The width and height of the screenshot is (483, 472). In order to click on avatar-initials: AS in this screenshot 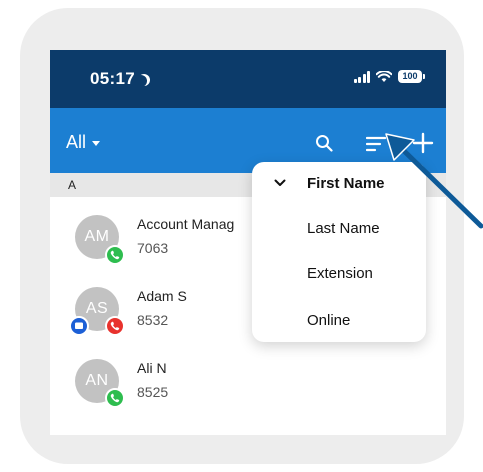, I will do `click(97, 308)`.